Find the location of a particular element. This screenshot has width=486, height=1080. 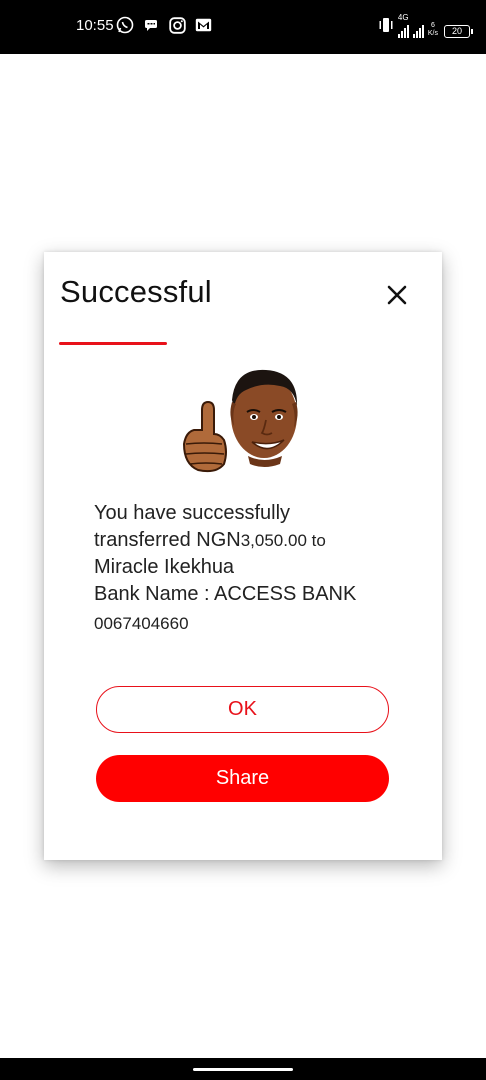

thumbs-up-avatar is located at coordinates (245, 419).